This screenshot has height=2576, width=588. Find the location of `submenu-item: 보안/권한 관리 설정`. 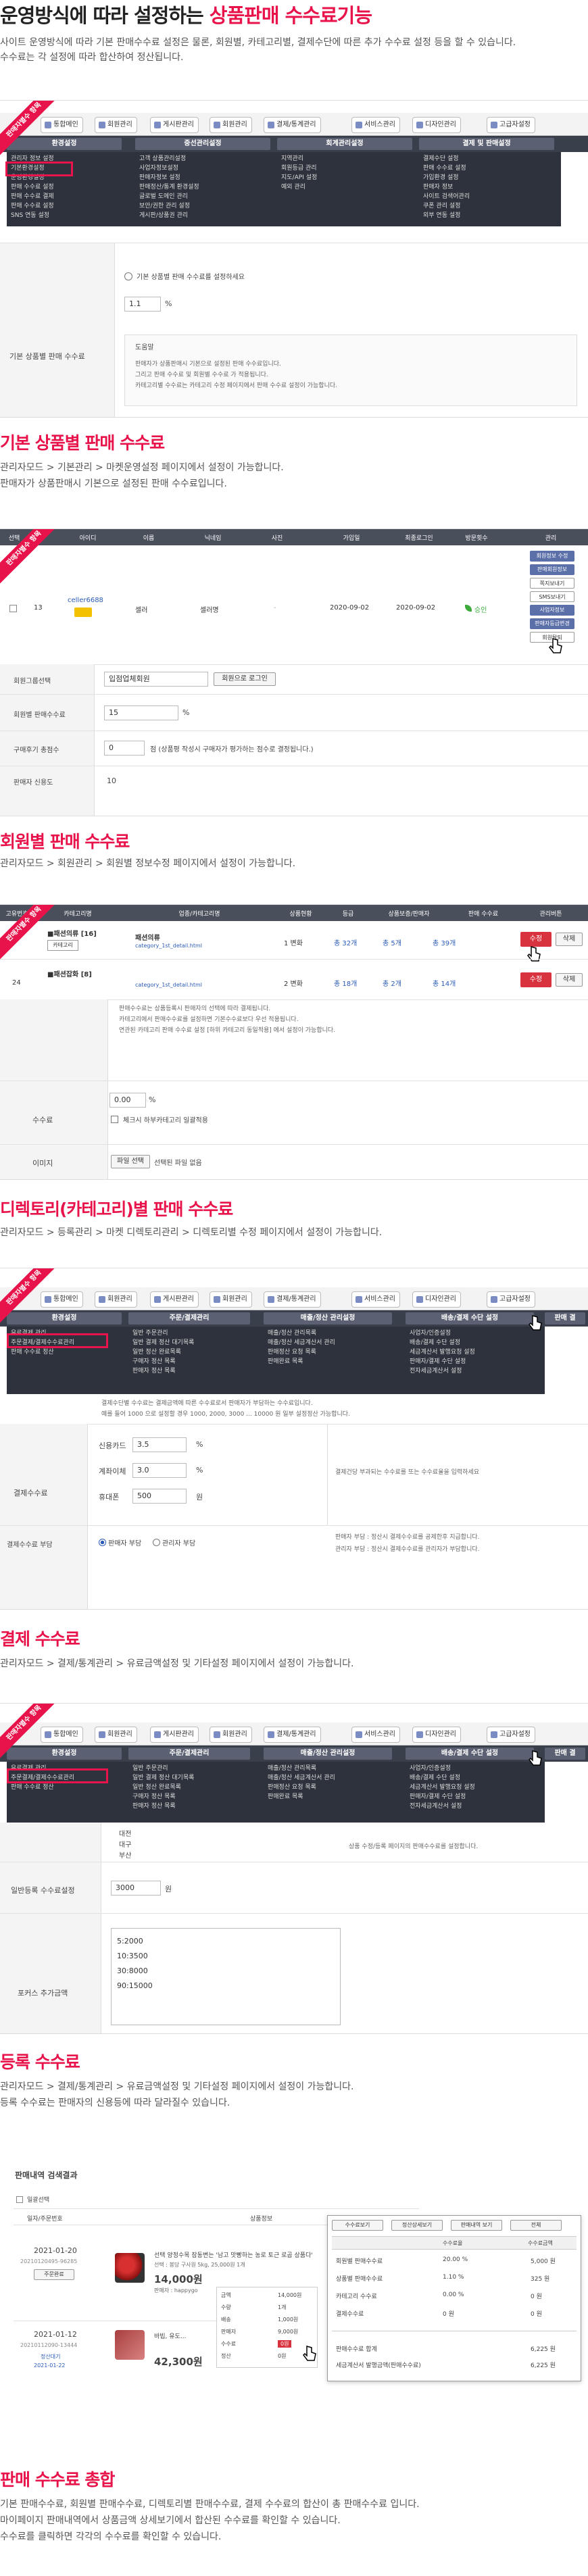

submenu-item: 보안/권한 관리 설정 is located at coordinates (206, 206).